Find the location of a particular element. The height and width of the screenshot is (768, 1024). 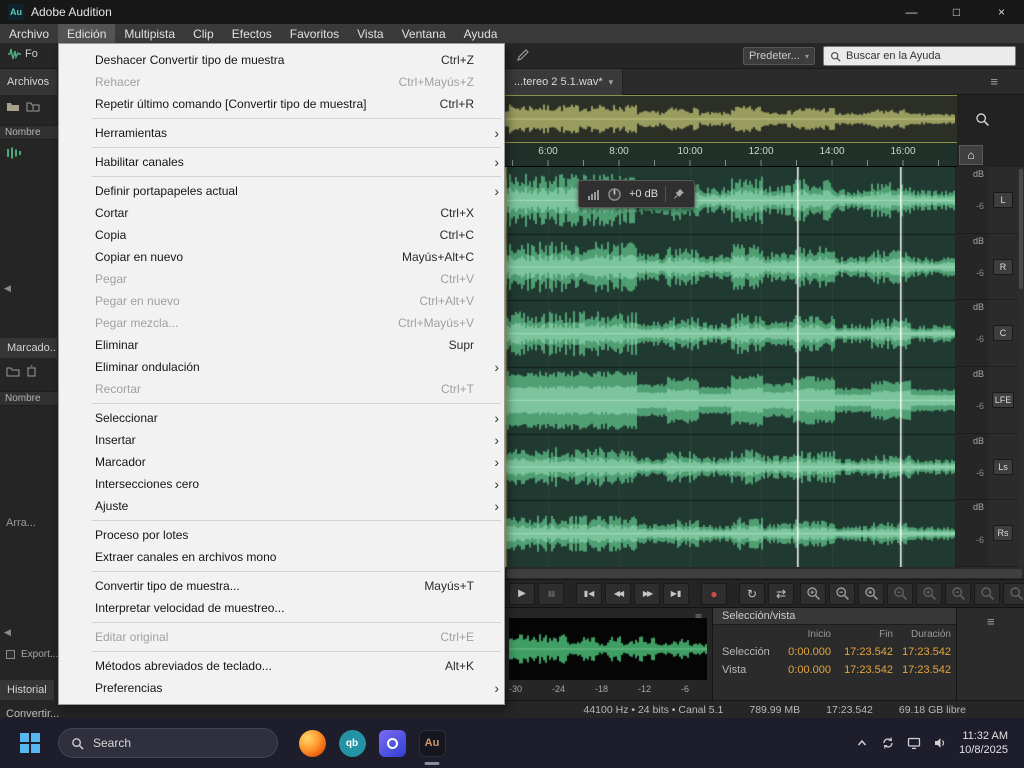

zoom-out-full-button is located at coordinates (1013, 593).